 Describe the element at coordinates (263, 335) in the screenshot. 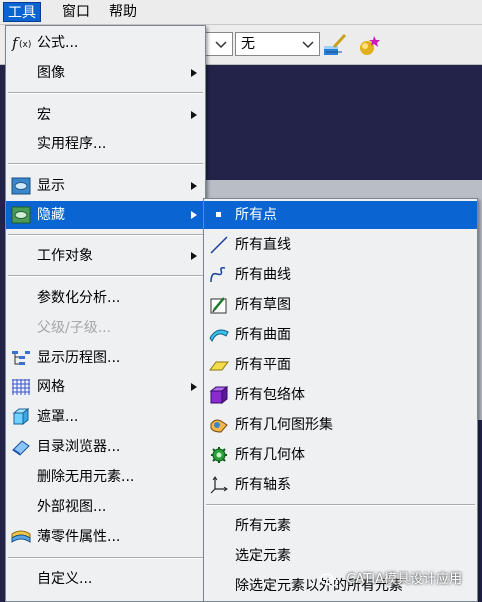

I see `submenu-item-label: 所有曲面` at that location.